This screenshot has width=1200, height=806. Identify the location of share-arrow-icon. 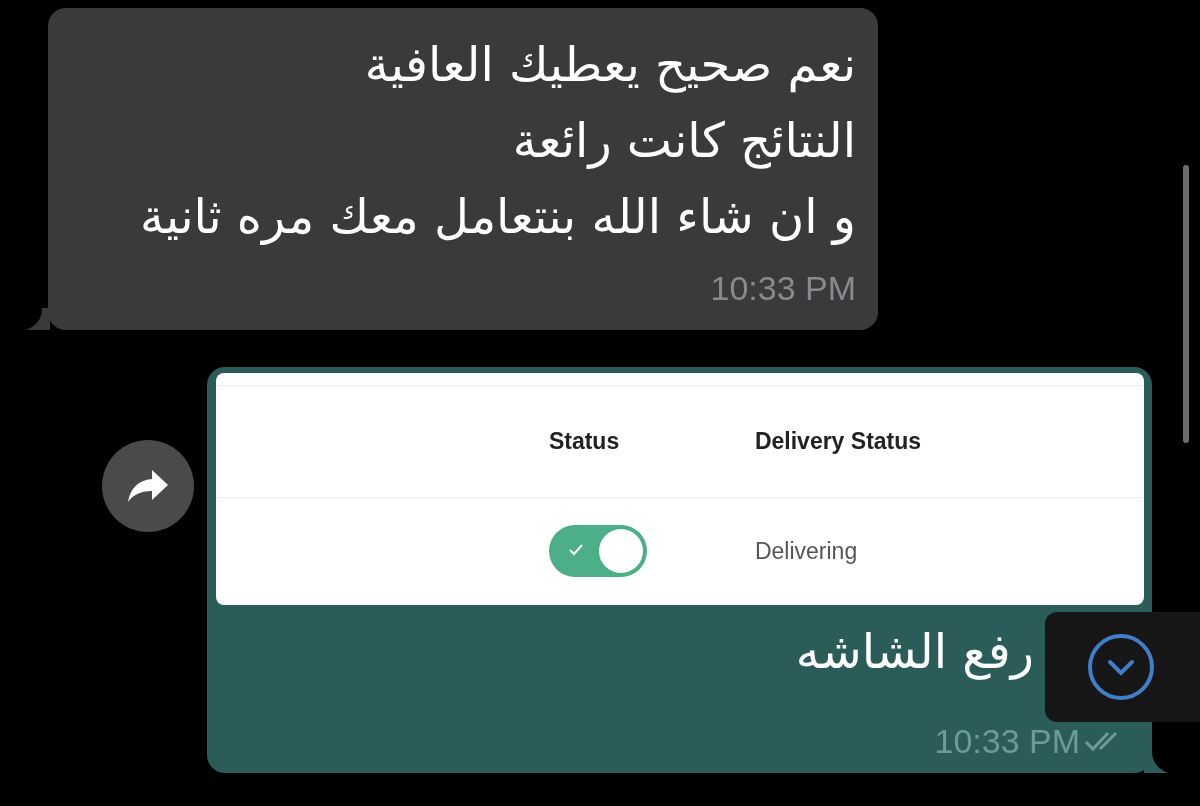
(147, 486).